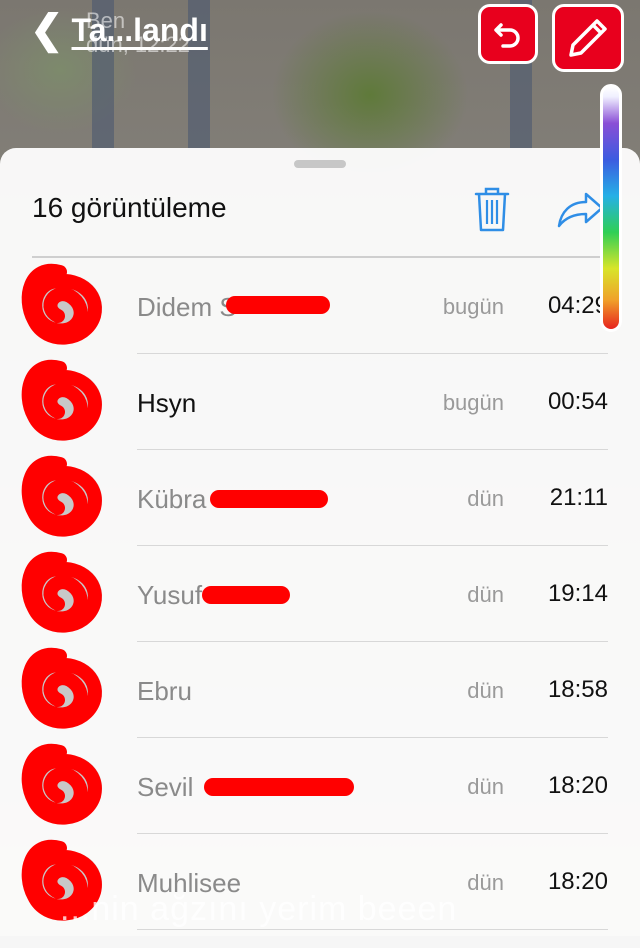 This screenshot has width=640, height=948. What do you see at coordinates (187, 307) in the screenshot?
I see `viewer-name: Didem S` at bounding box center [187, 307].